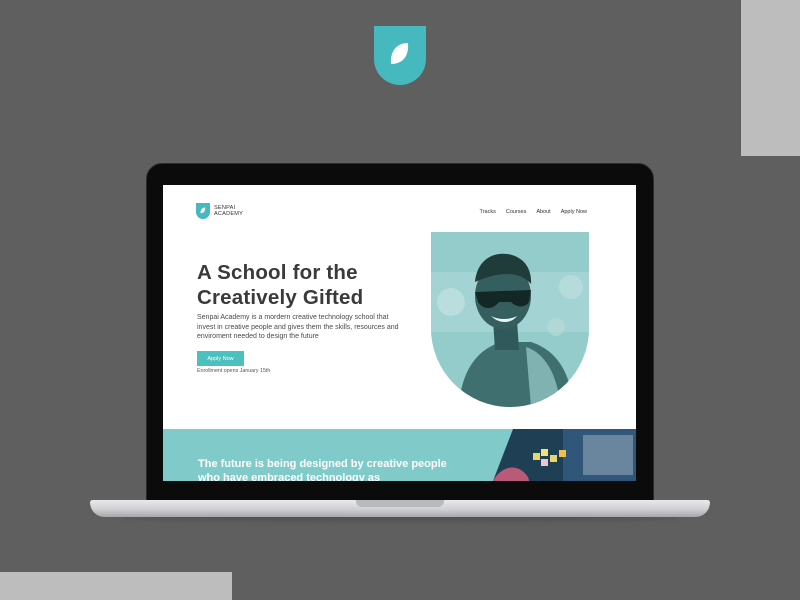 The height and width of the screenshot is (600, 800). I want to click on hero-photo, so click(510, 319).